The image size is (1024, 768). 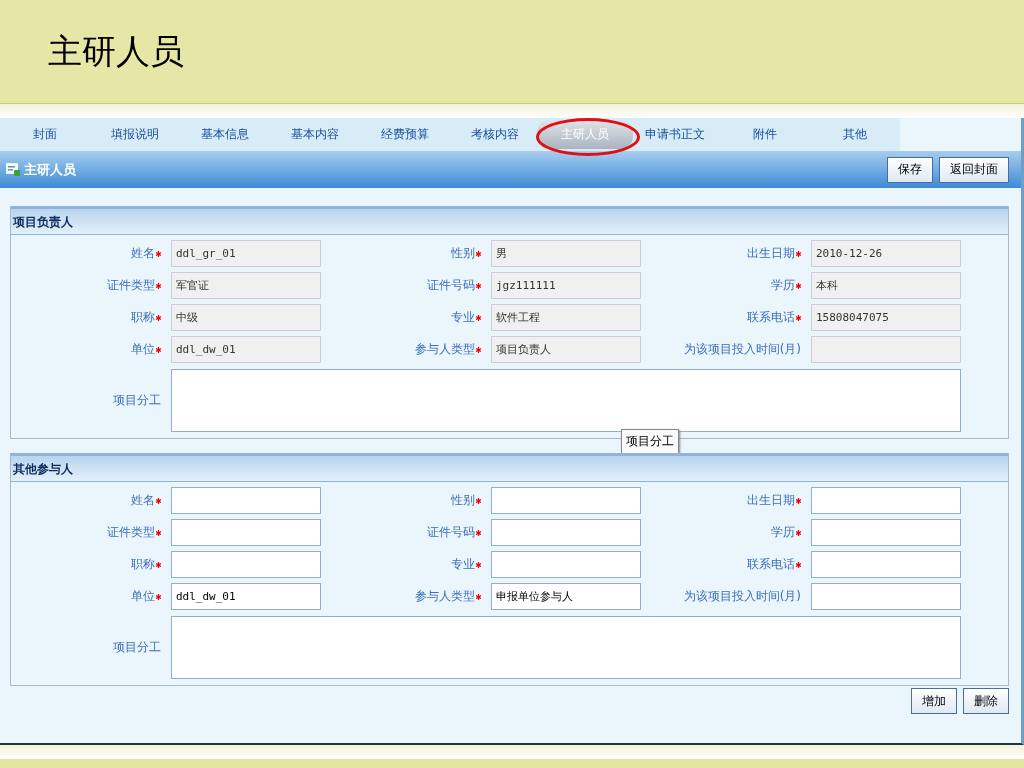 What do you see at coordinates (45, 134) in the screenshot?
I see `tab: 封面` at bounding box center [45, 134].